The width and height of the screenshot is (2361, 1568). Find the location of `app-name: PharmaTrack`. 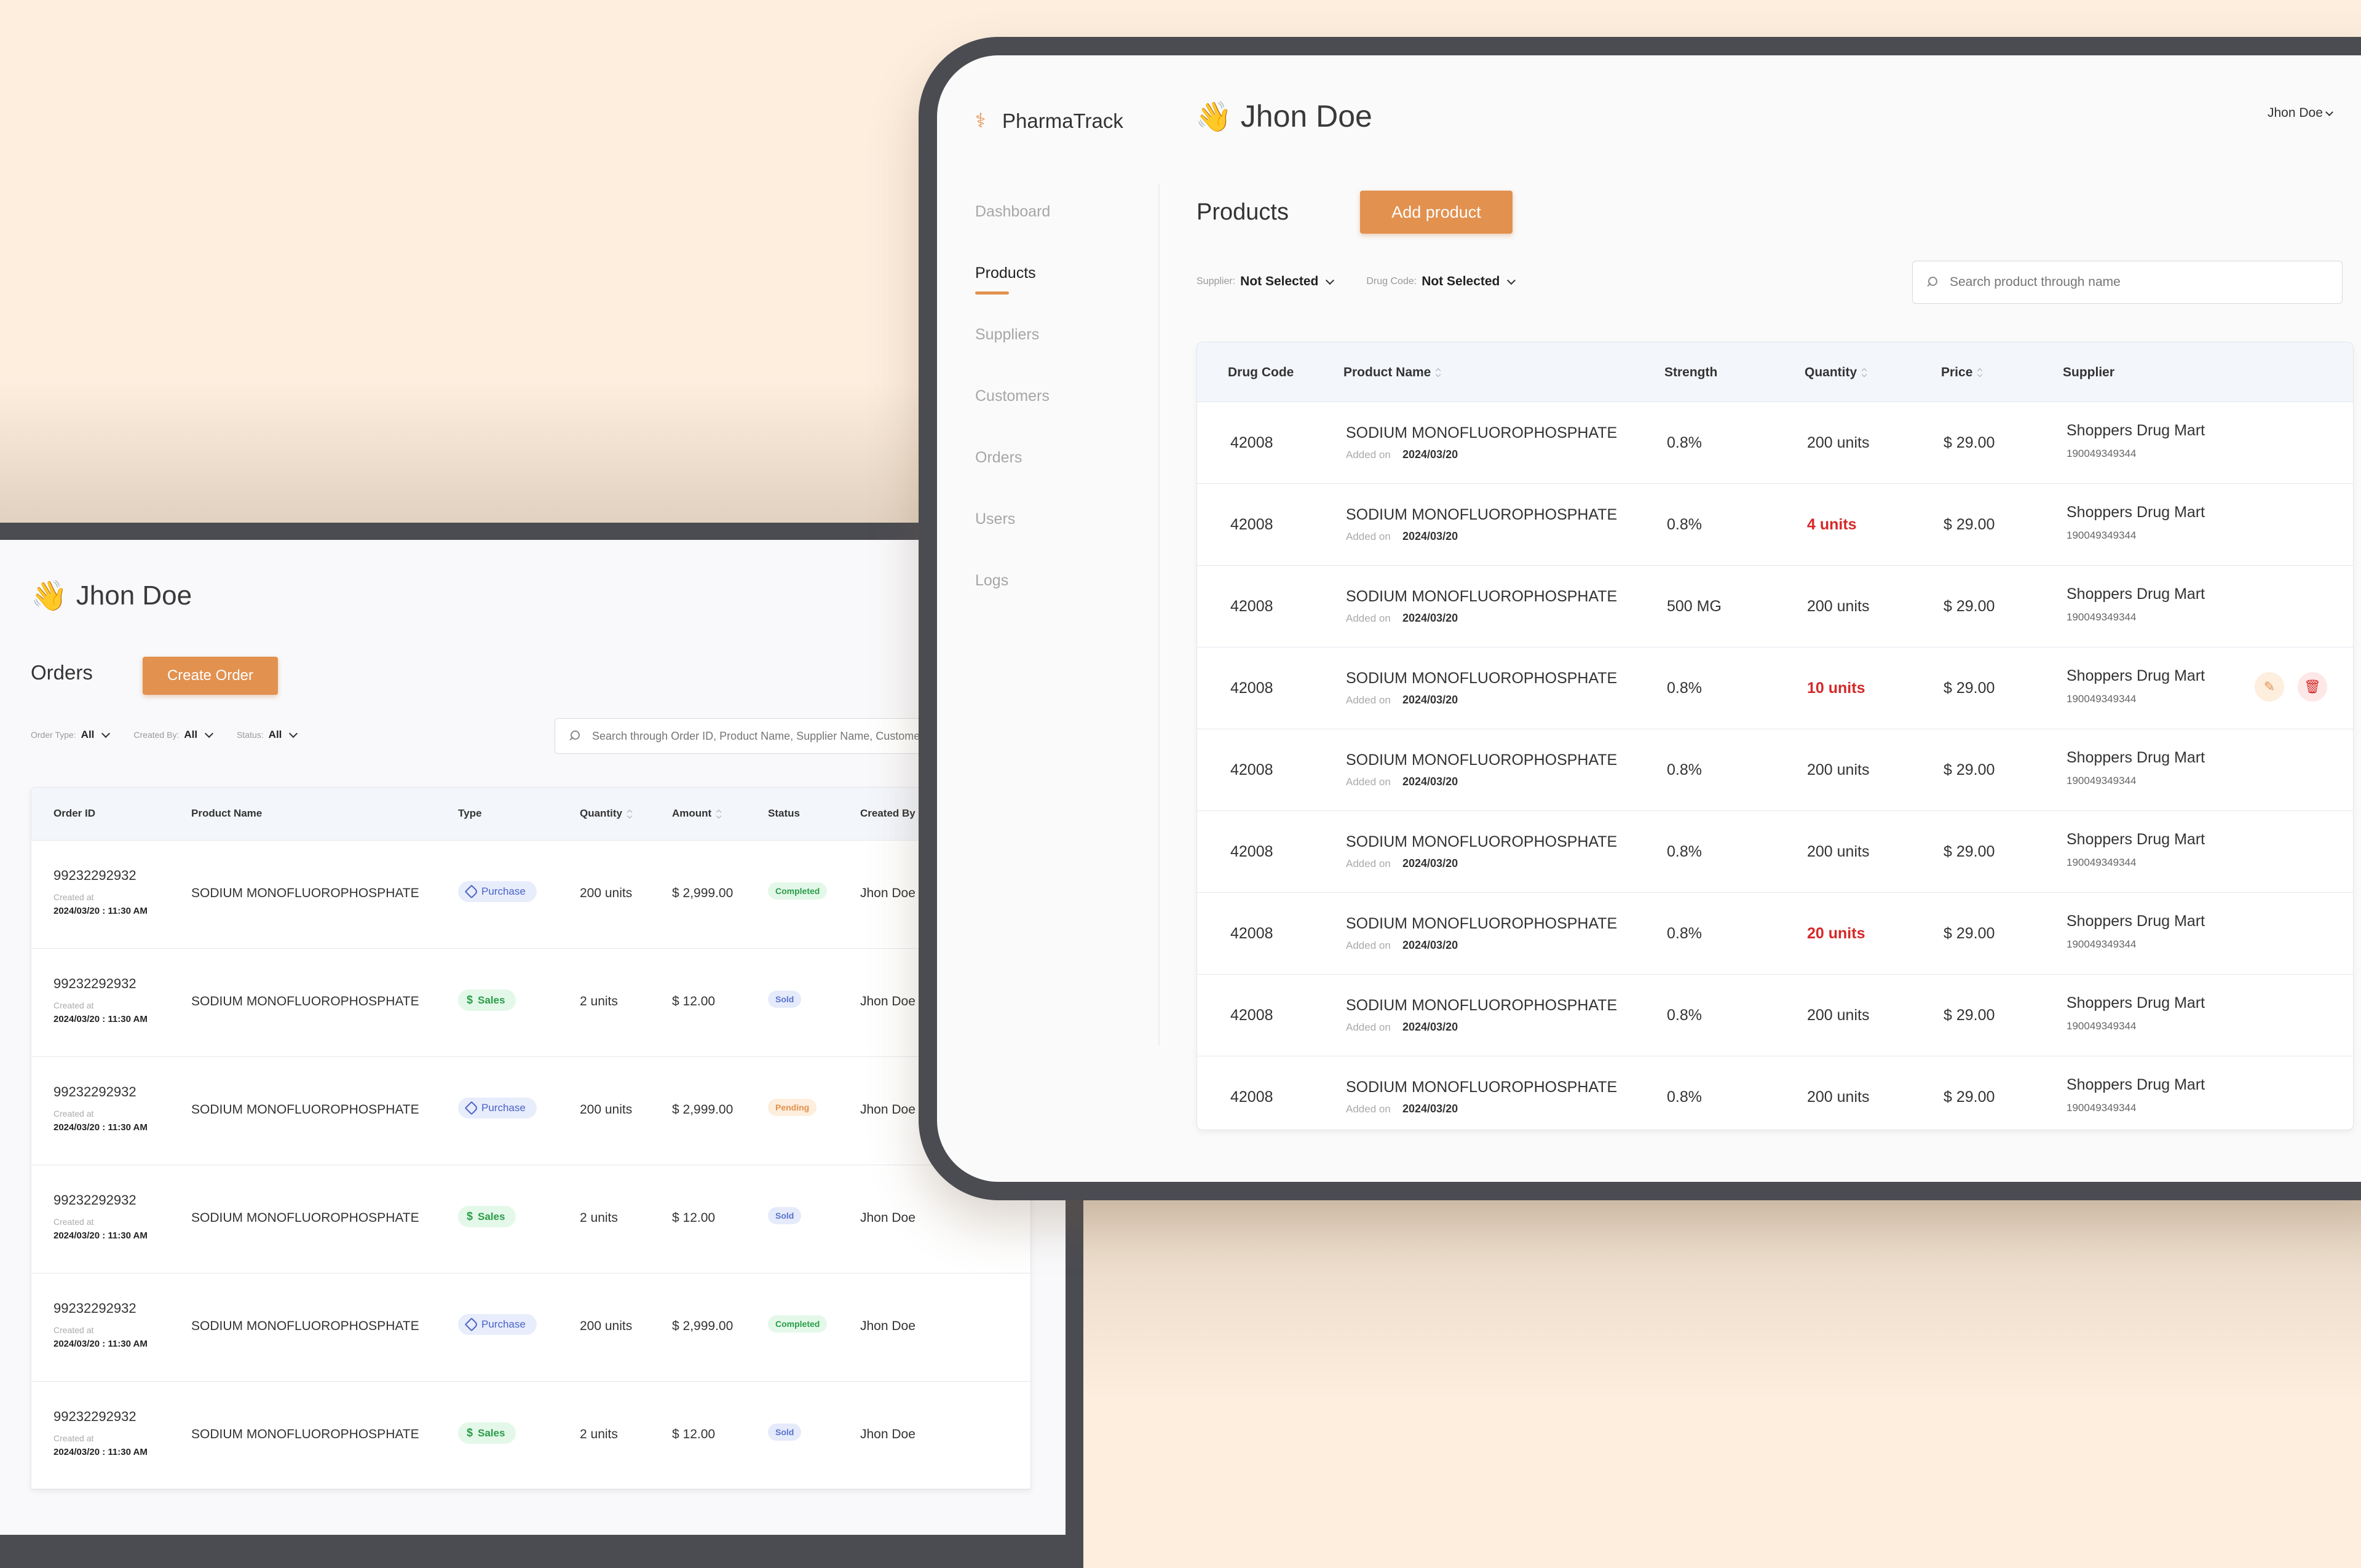

app-name: PharmaTrack is located at coordinates (1062, 120).